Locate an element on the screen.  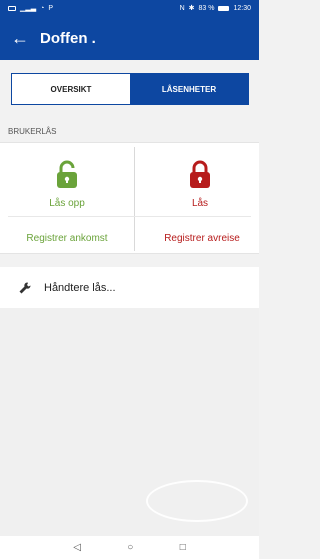
tab-bar: OVERSIKT LÅSENHETER is located at coordinates (130, 89).